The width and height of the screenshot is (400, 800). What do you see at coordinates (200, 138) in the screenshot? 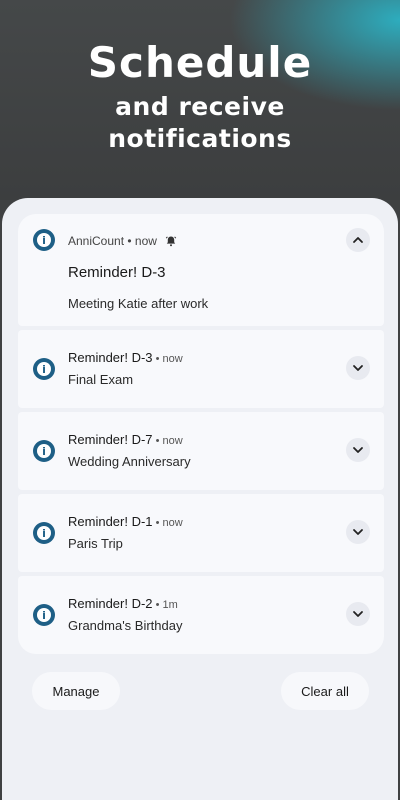
I see `hero-subtitle-line2: notifications` at bounding box center [200, 138].